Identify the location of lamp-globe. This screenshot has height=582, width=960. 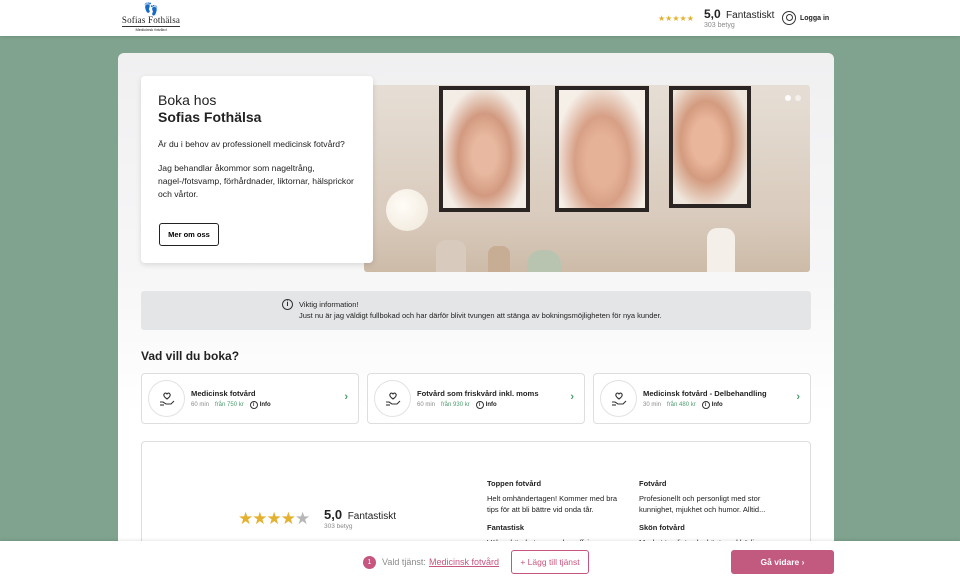
(407, 210).